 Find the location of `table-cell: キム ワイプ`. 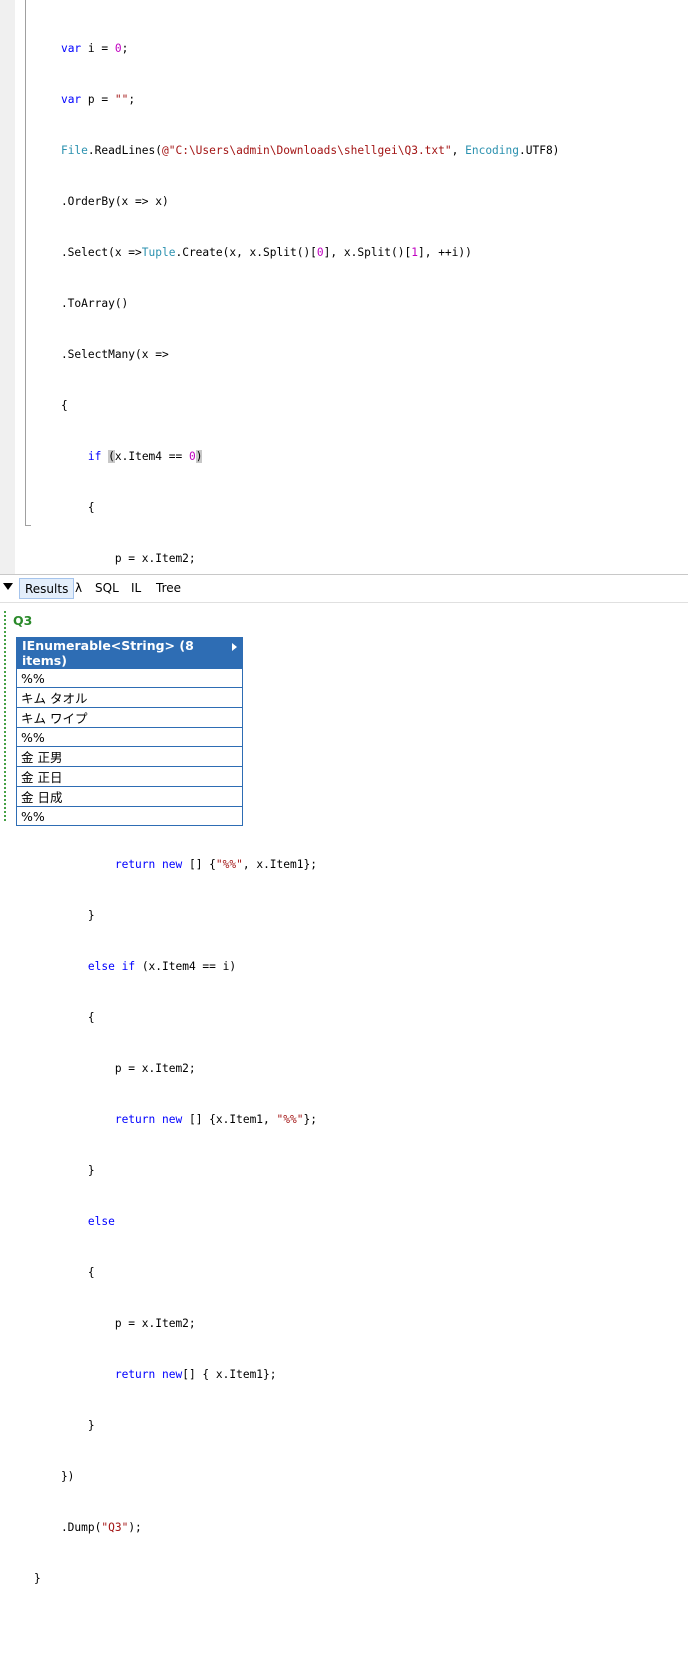

table-cell: キム ワイプ is located at coordinates (129, 717).